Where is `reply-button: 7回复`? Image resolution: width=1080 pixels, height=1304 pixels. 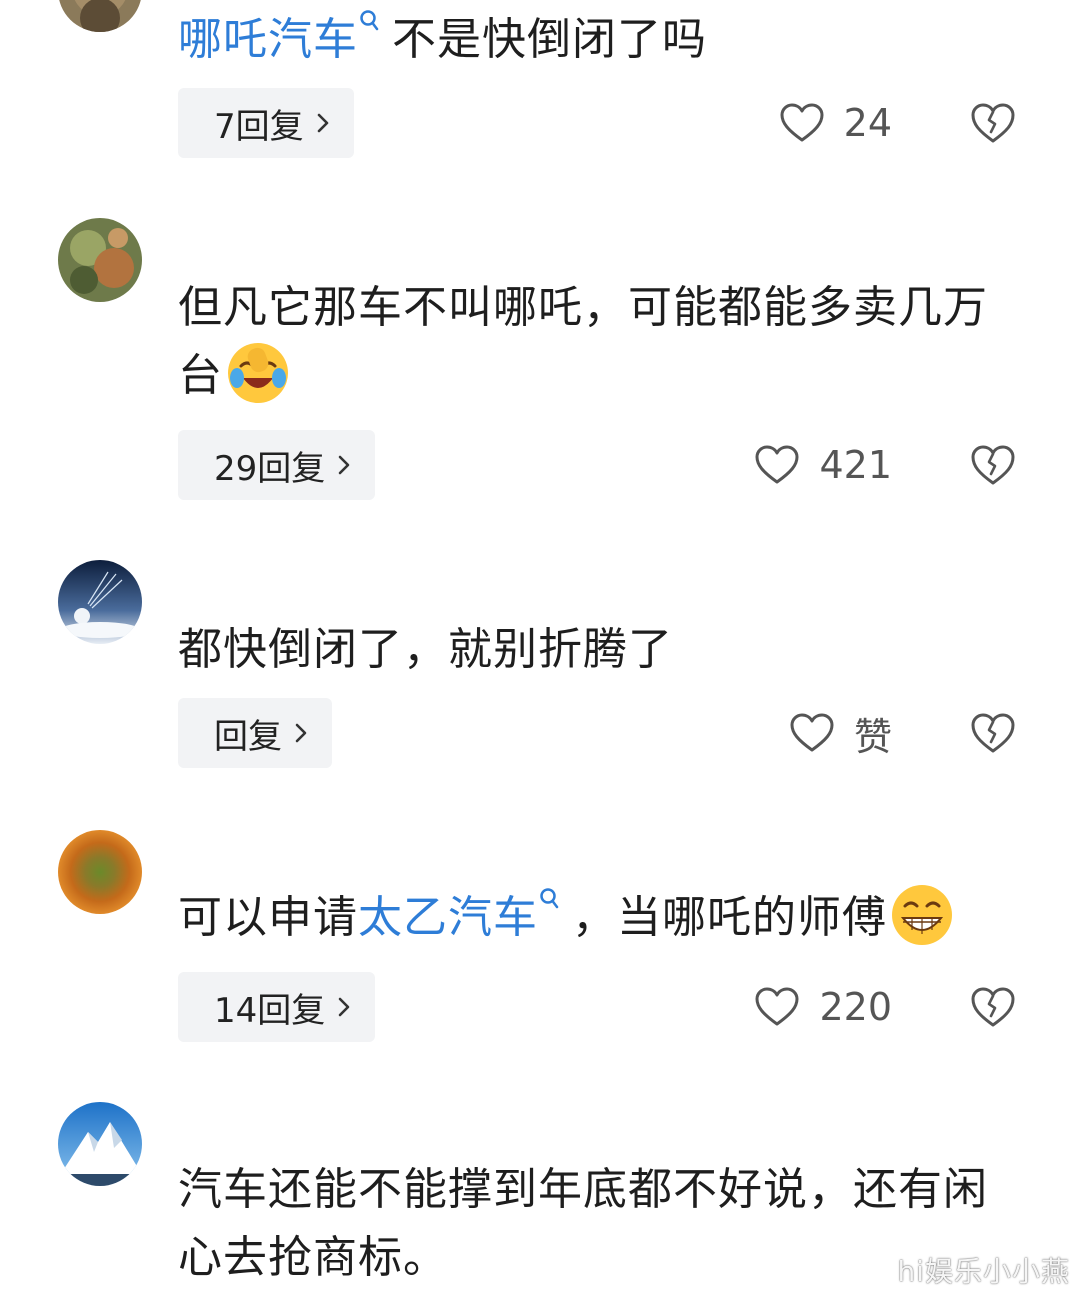 reply-button: 7回复 is located at coordinates (266, 123).